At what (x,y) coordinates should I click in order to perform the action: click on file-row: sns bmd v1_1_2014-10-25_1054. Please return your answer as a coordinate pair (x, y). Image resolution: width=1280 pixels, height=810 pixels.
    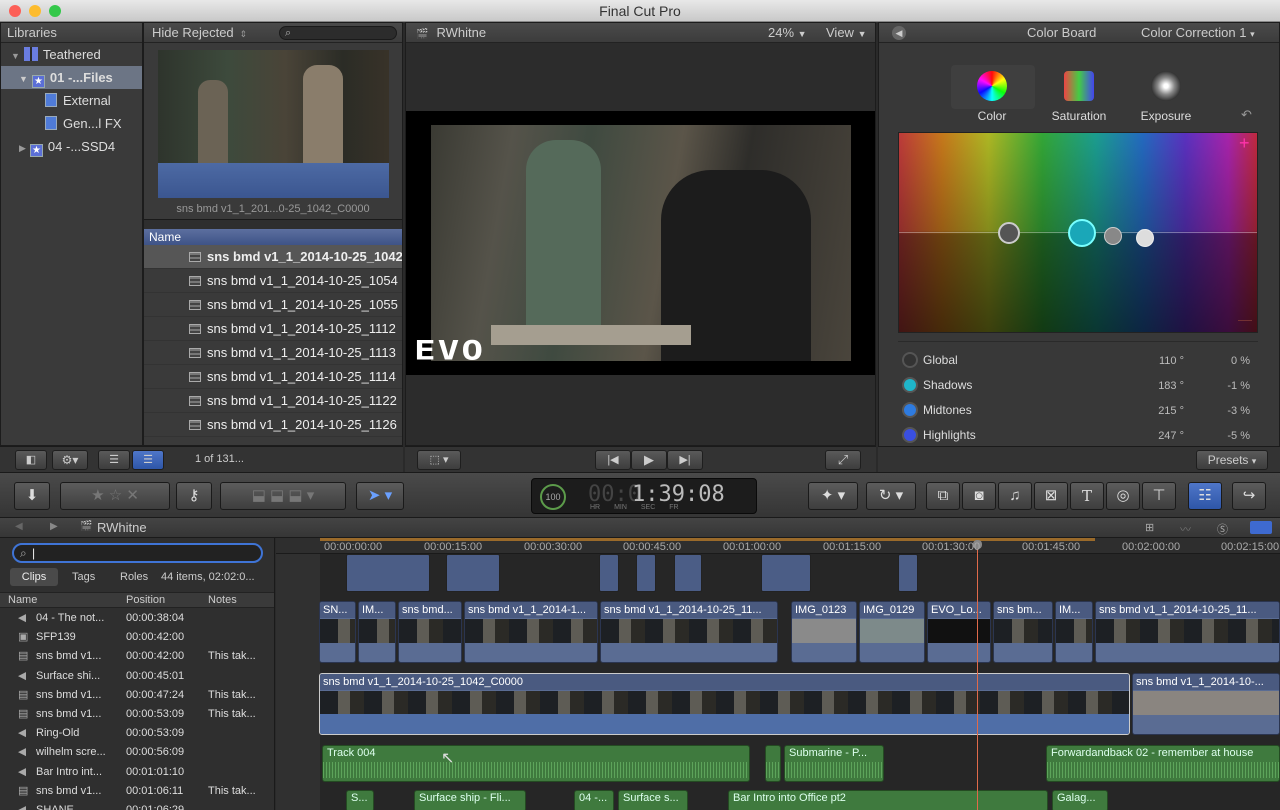
    Looking at the image, I should click on (273, 281).